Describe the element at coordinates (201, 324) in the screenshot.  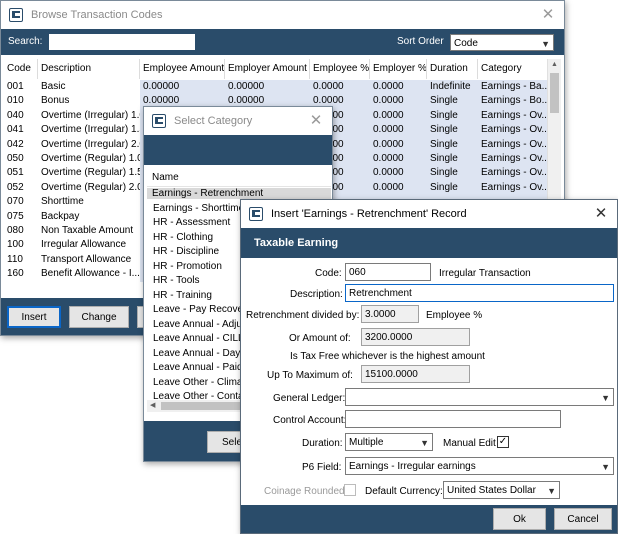
I see `list-item: Leave Annual - Adjust` at that location.